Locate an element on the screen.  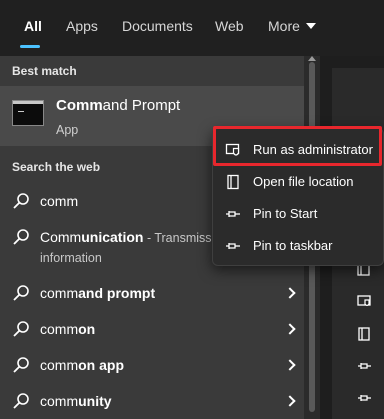
active-tab-indicator is located at coordinates (30, 46).